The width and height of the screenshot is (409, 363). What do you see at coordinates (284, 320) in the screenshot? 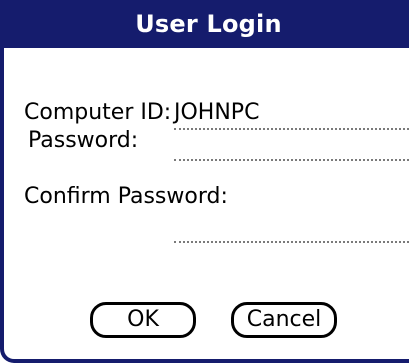
I see `cancel-button: Cancel` at bounding box center [284, 320].